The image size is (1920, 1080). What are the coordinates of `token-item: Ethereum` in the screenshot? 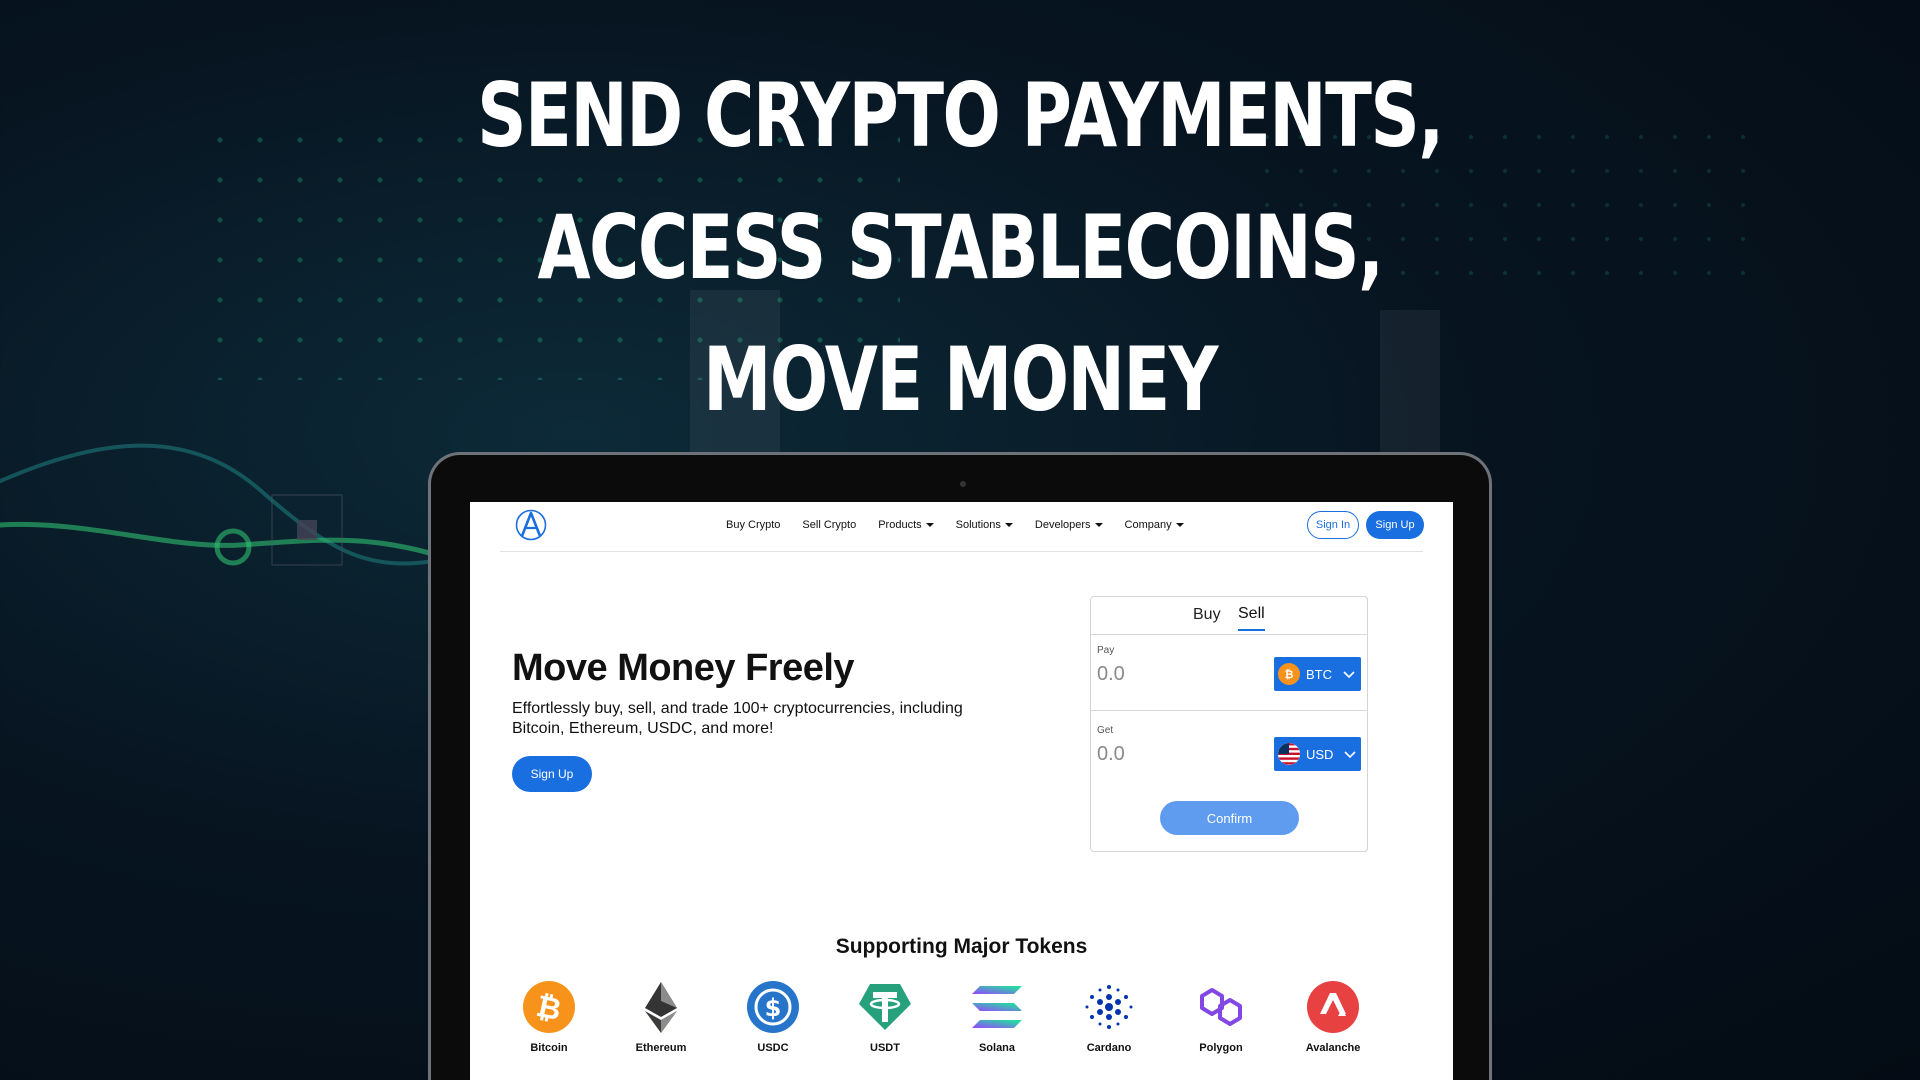 It's located at (661, 1017).